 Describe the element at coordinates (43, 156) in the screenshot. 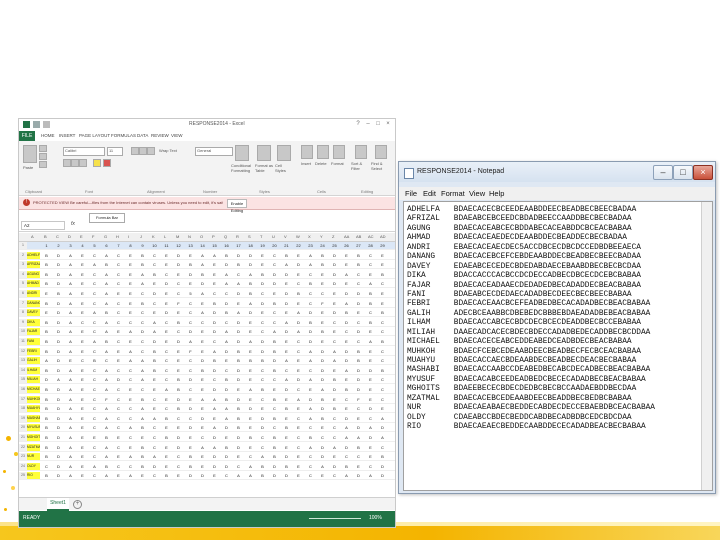

I see `copy-icon` at that location.